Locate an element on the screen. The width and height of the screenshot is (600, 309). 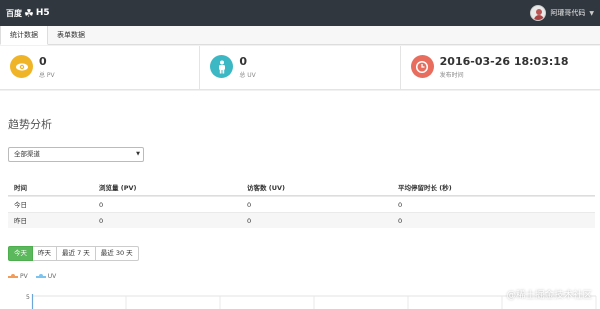
watermark-text: @稀土掘金技术社区 is located at coordinates (549, 295).